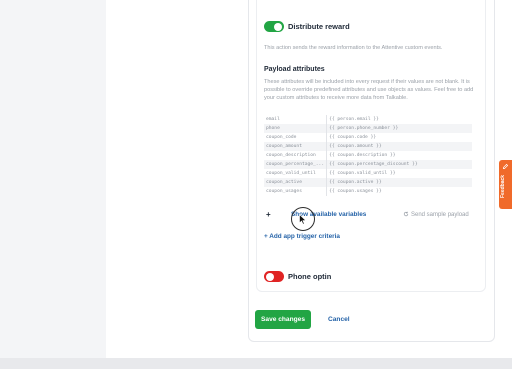 The image size is (512, 369). Describe the element at coordinates (399, 128) in the screenshot. I see `attribute-value: {{ person.phone_number }}` at that location.